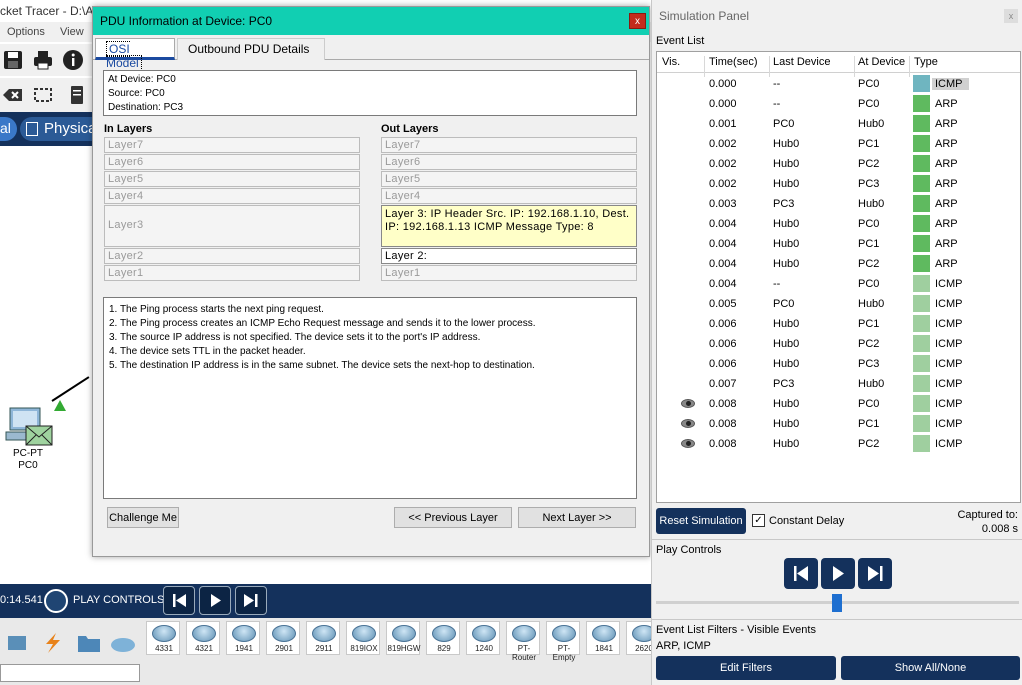 This screenshot has width=1022, height=685. What do you see at coordinates (215, 600) in the screenshot?
I see `play-button` at bounding box center [215, 600].